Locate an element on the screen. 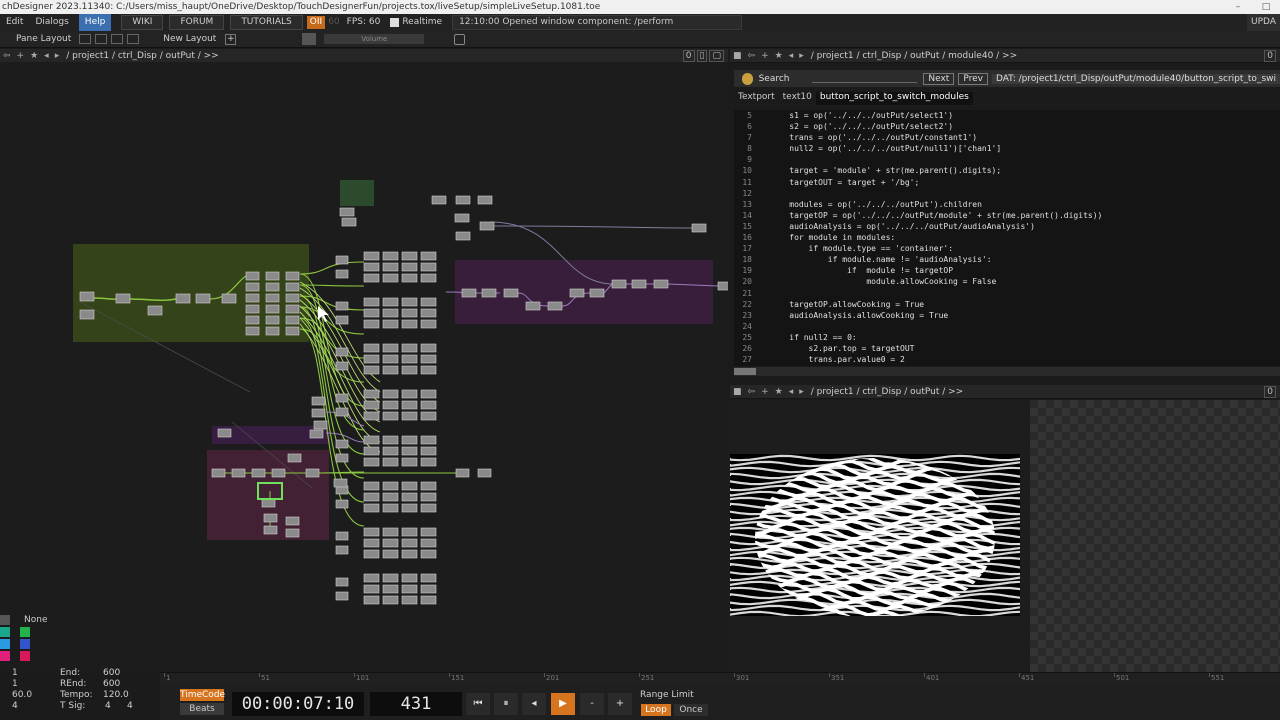  new-layout-button: New Layout is located at coordinates (189, 39).